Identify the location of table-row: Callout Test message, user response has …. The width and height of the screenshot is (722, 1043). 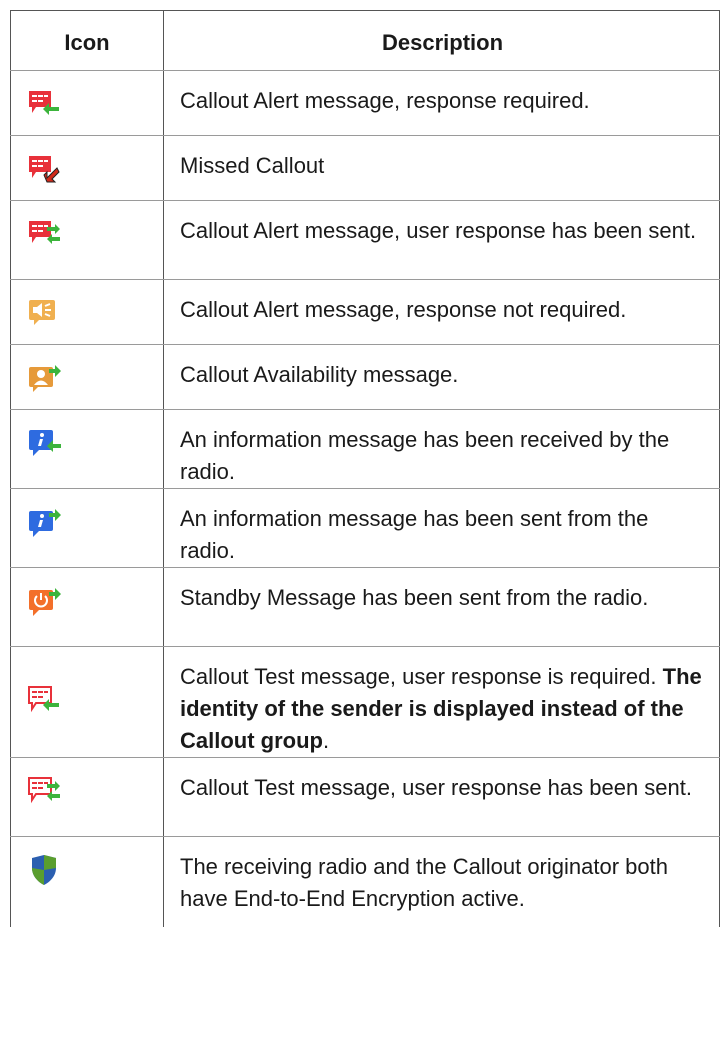
(365, 797).